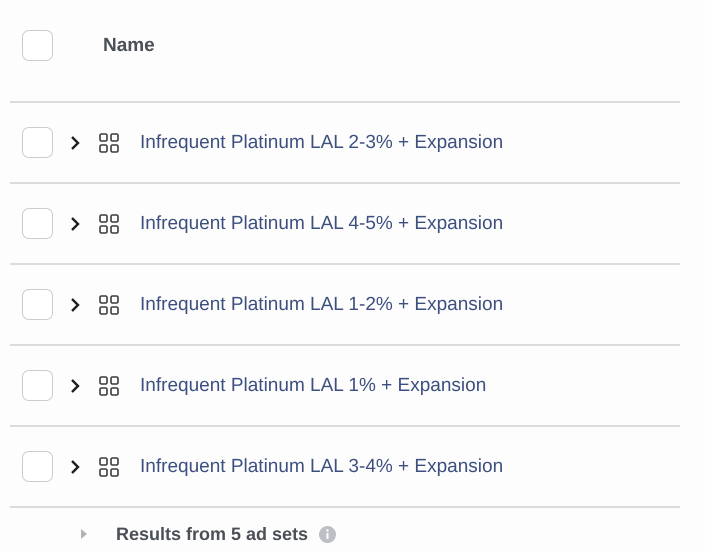 The width and height of the screenshot is (705, 552). Describe the element at coordinates (212, 534) in the screenshot. I see `results-summary: Results from 5 ad sets` at that location.